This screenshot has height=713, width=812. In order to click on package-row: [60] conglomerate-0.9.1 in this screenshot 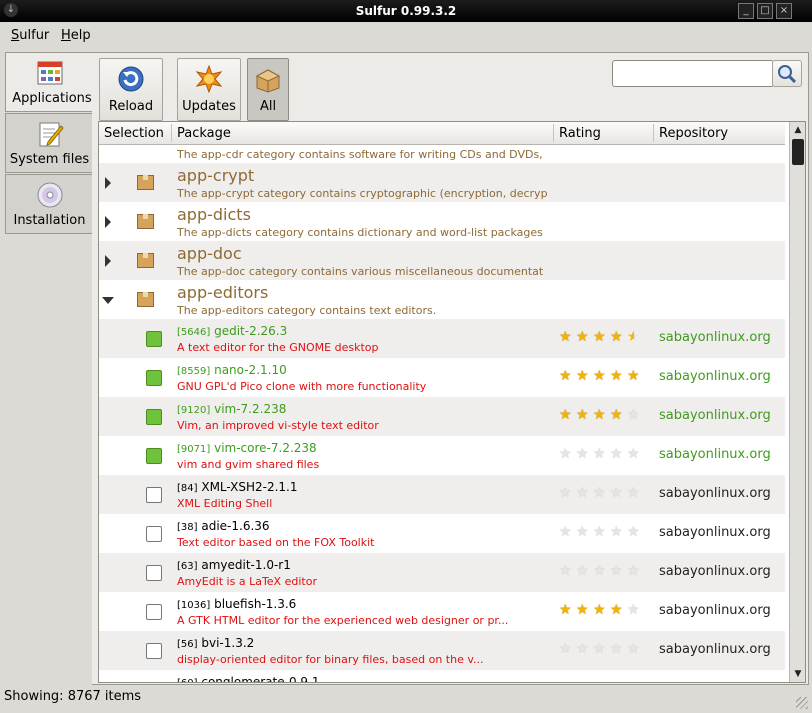, I will do `click(442, 676)`.